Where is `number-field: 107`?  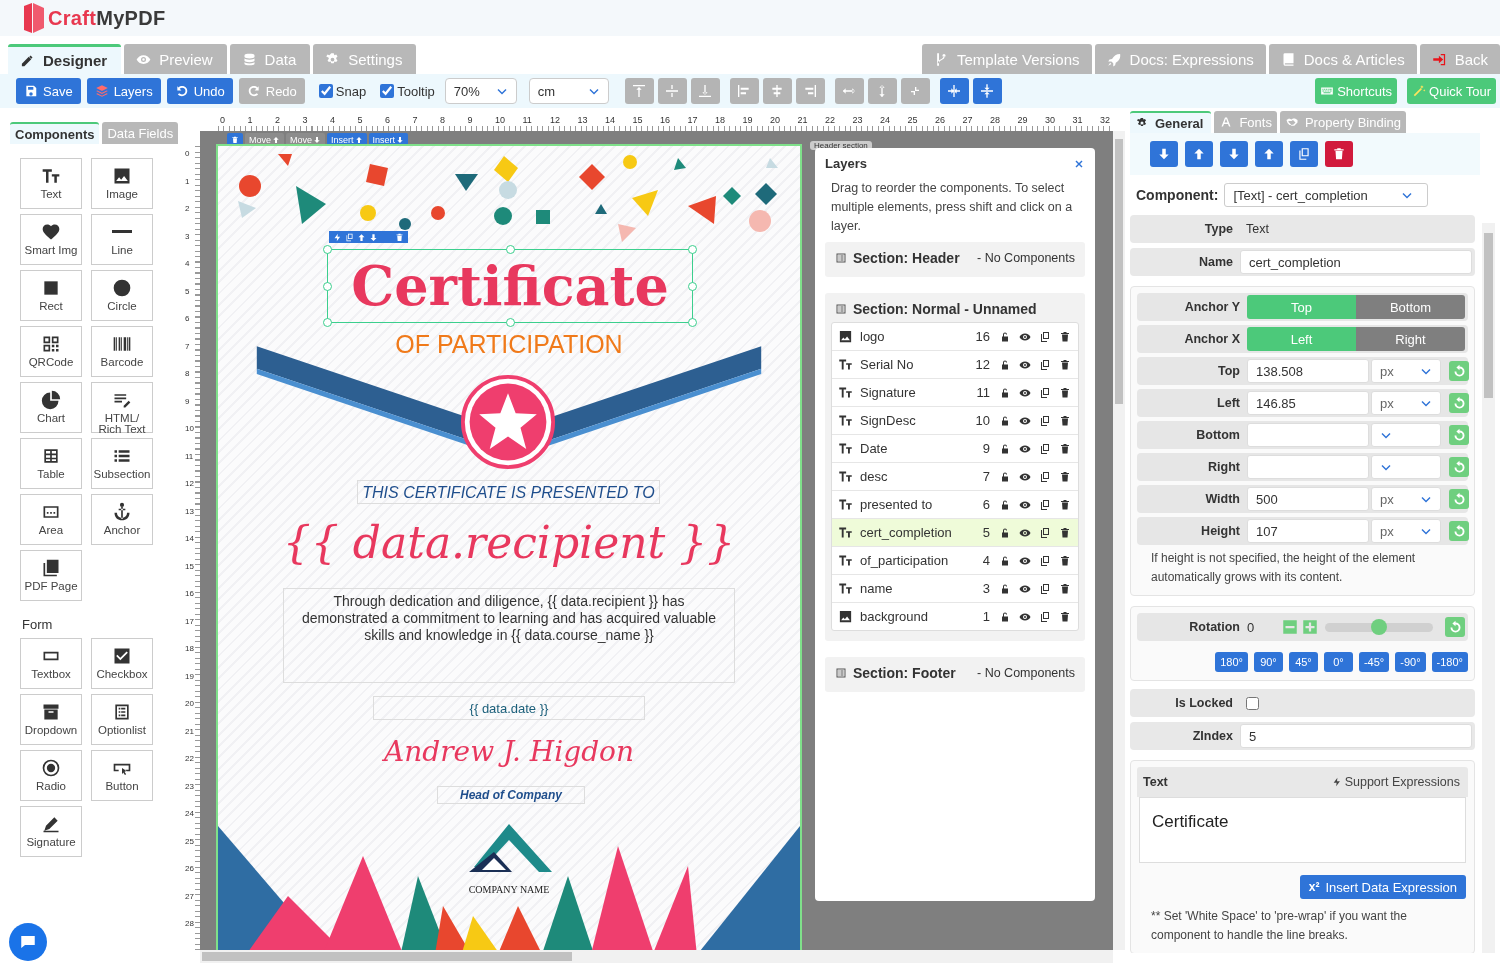
number-field: 107 is located at coordinates (1308, 531).